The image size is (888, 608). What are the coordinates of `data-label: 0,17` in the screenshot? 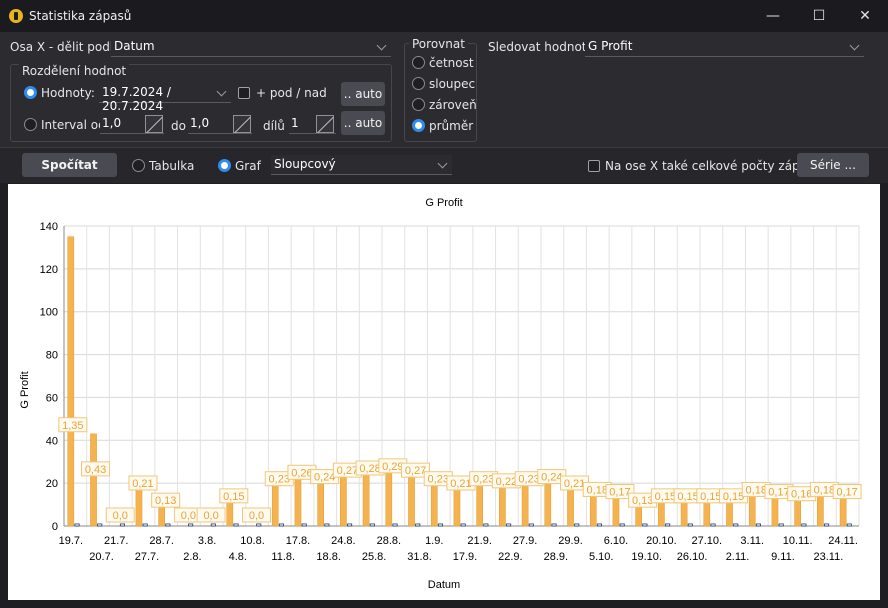 It's located at (619, 493).